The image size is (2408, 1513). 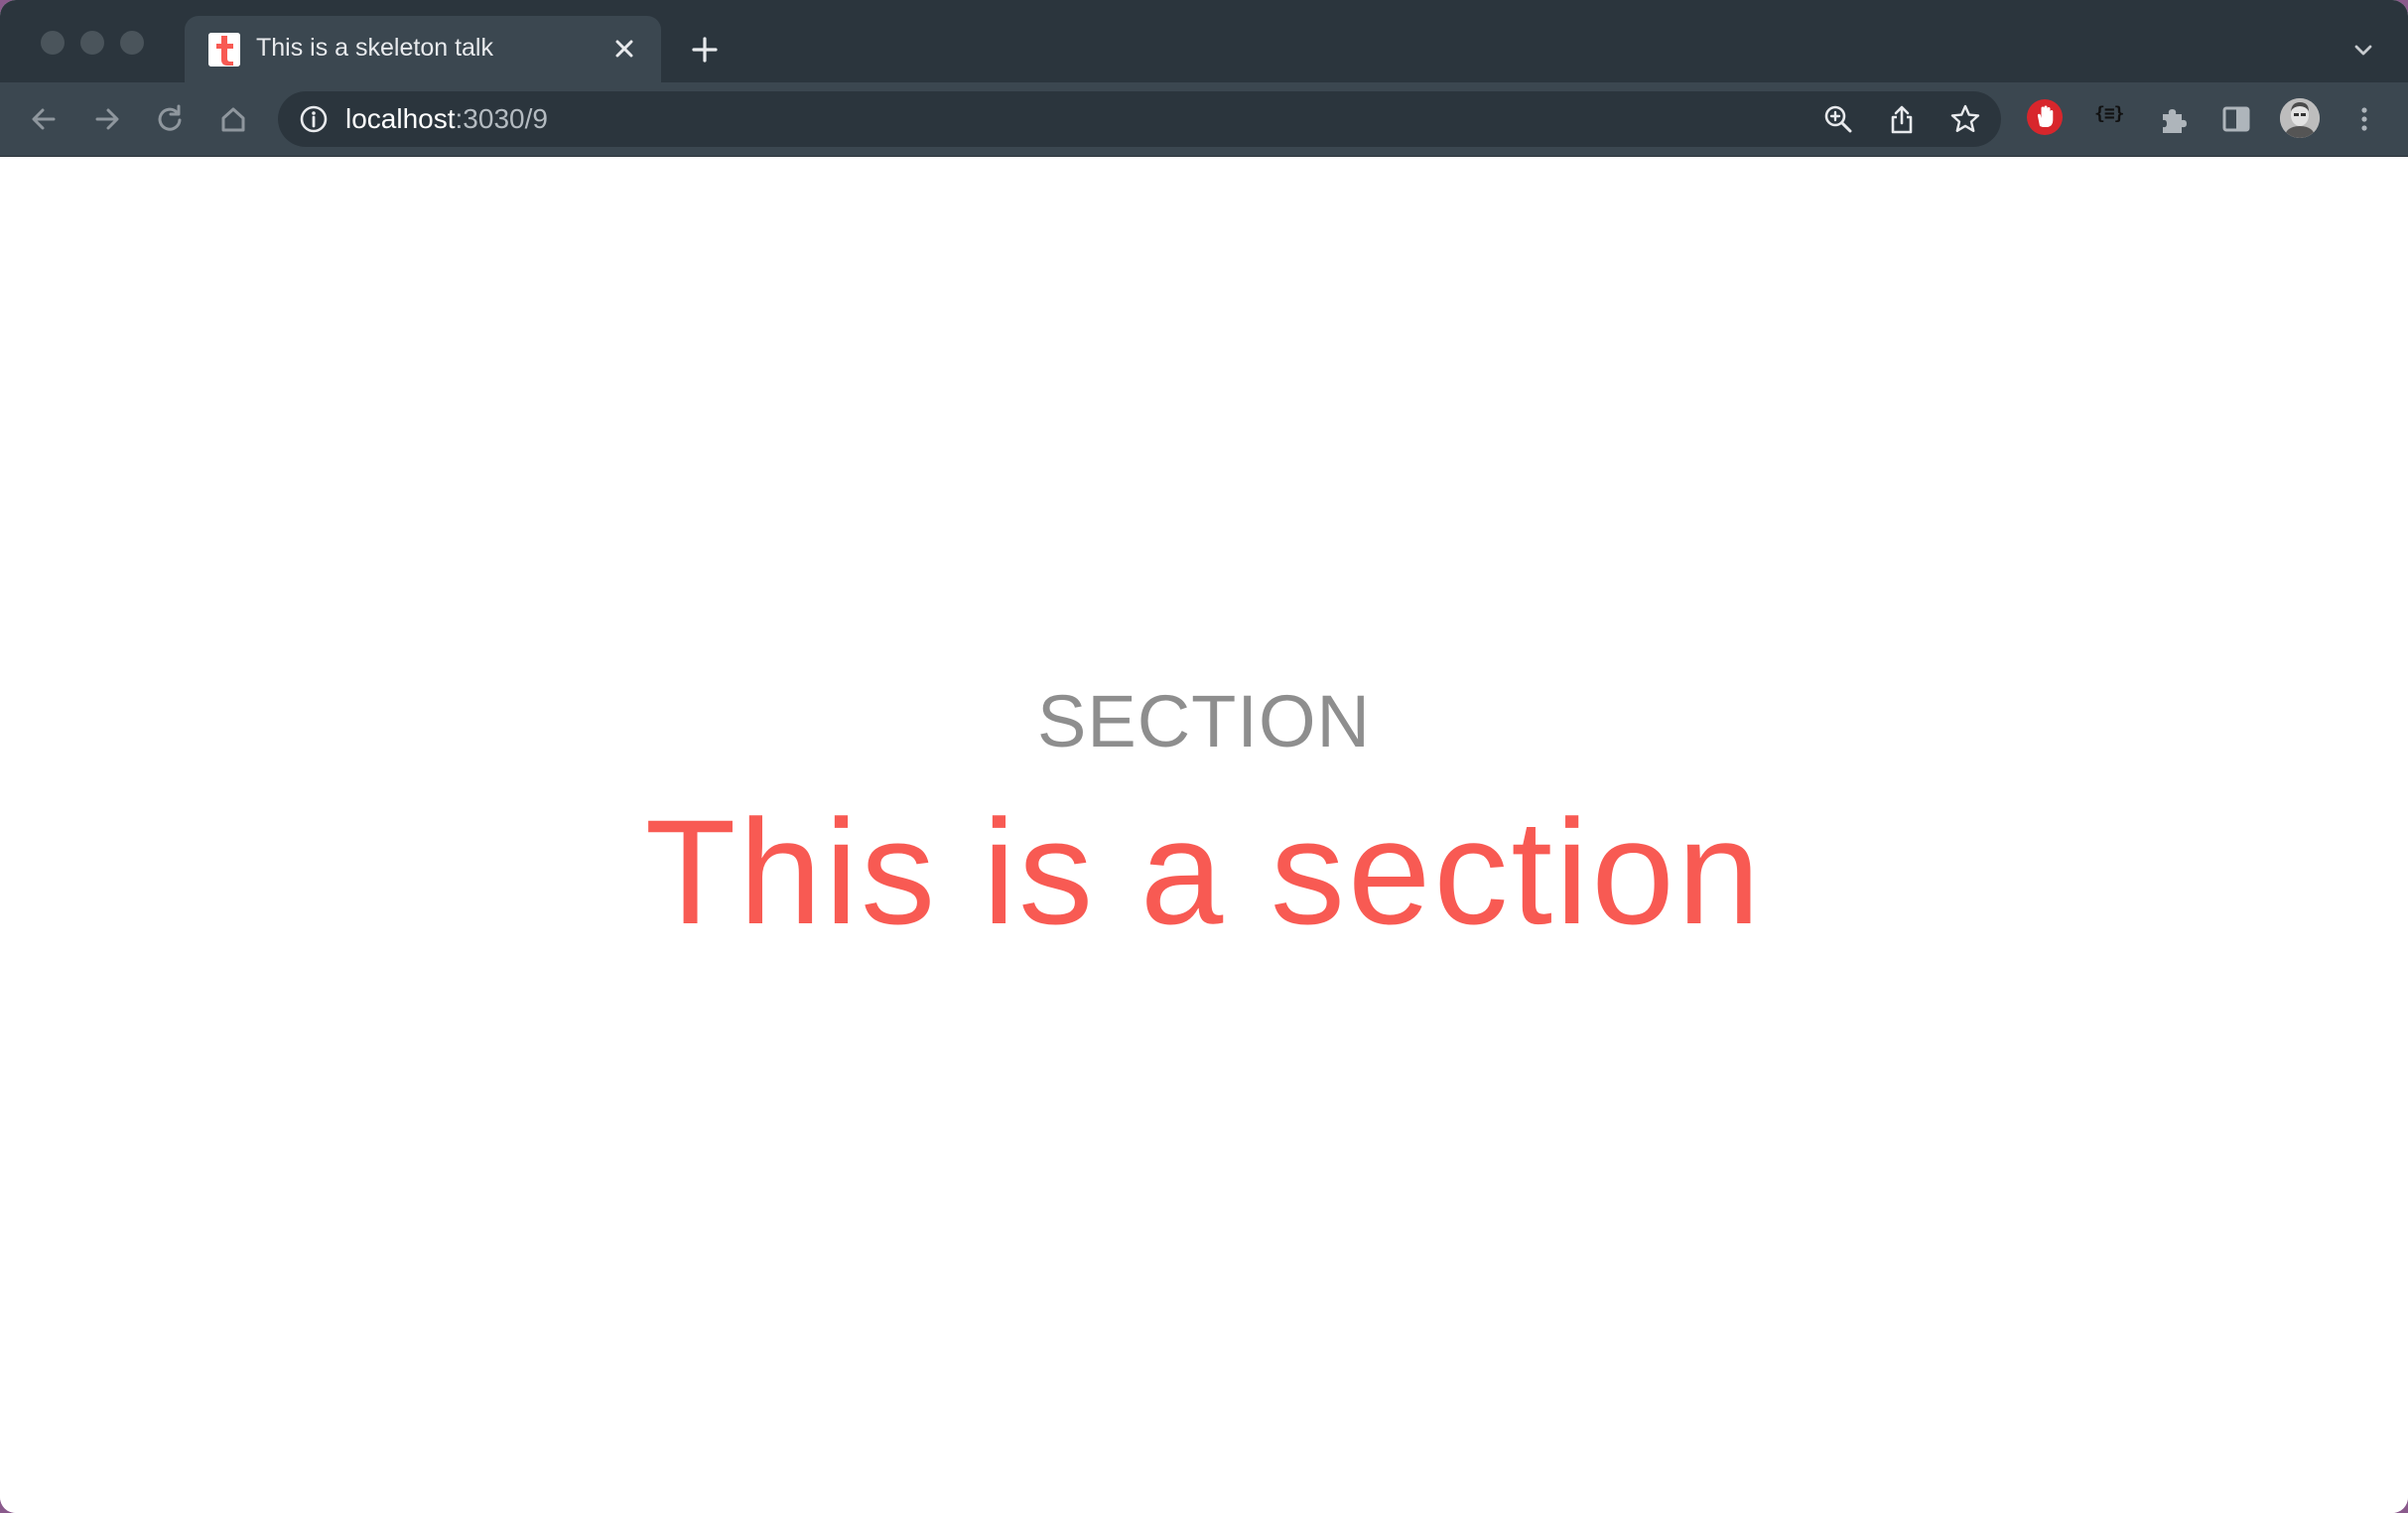 What do you see at coordinates (1838, 119) in the screenshot?
I see `zoom-icon` at bounding box center [1838, 119].